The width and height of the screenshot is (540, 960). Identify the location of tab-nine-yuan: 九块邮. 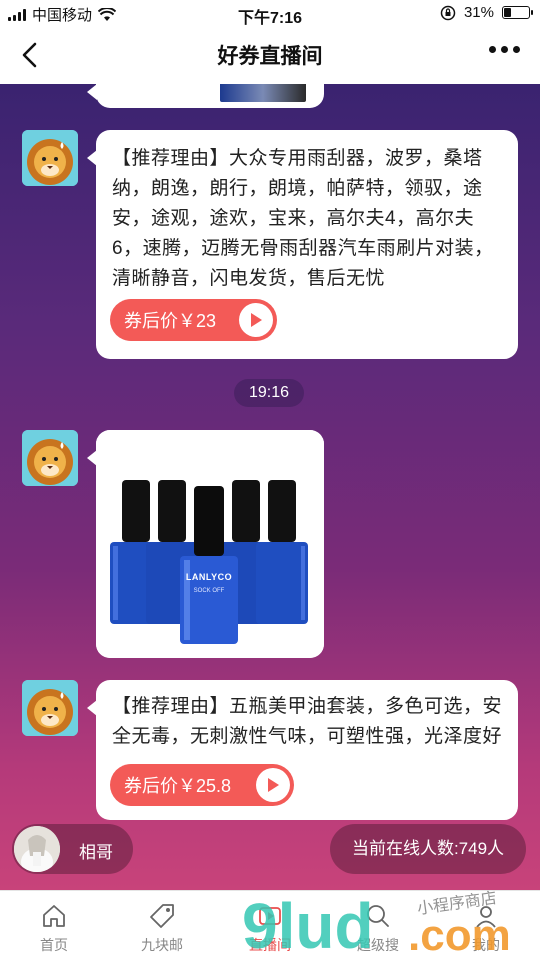
(162, 925).